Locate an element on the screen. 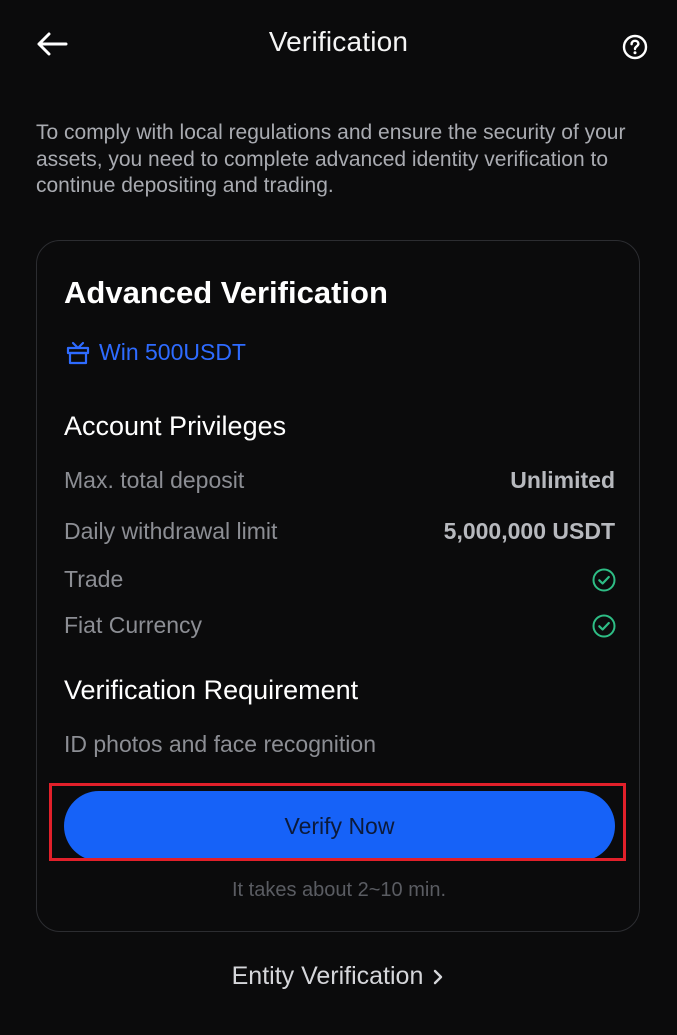 The width and height of the screenshot is (677, 1035). privilege-label: Trade is located at coordinates (94, 579).